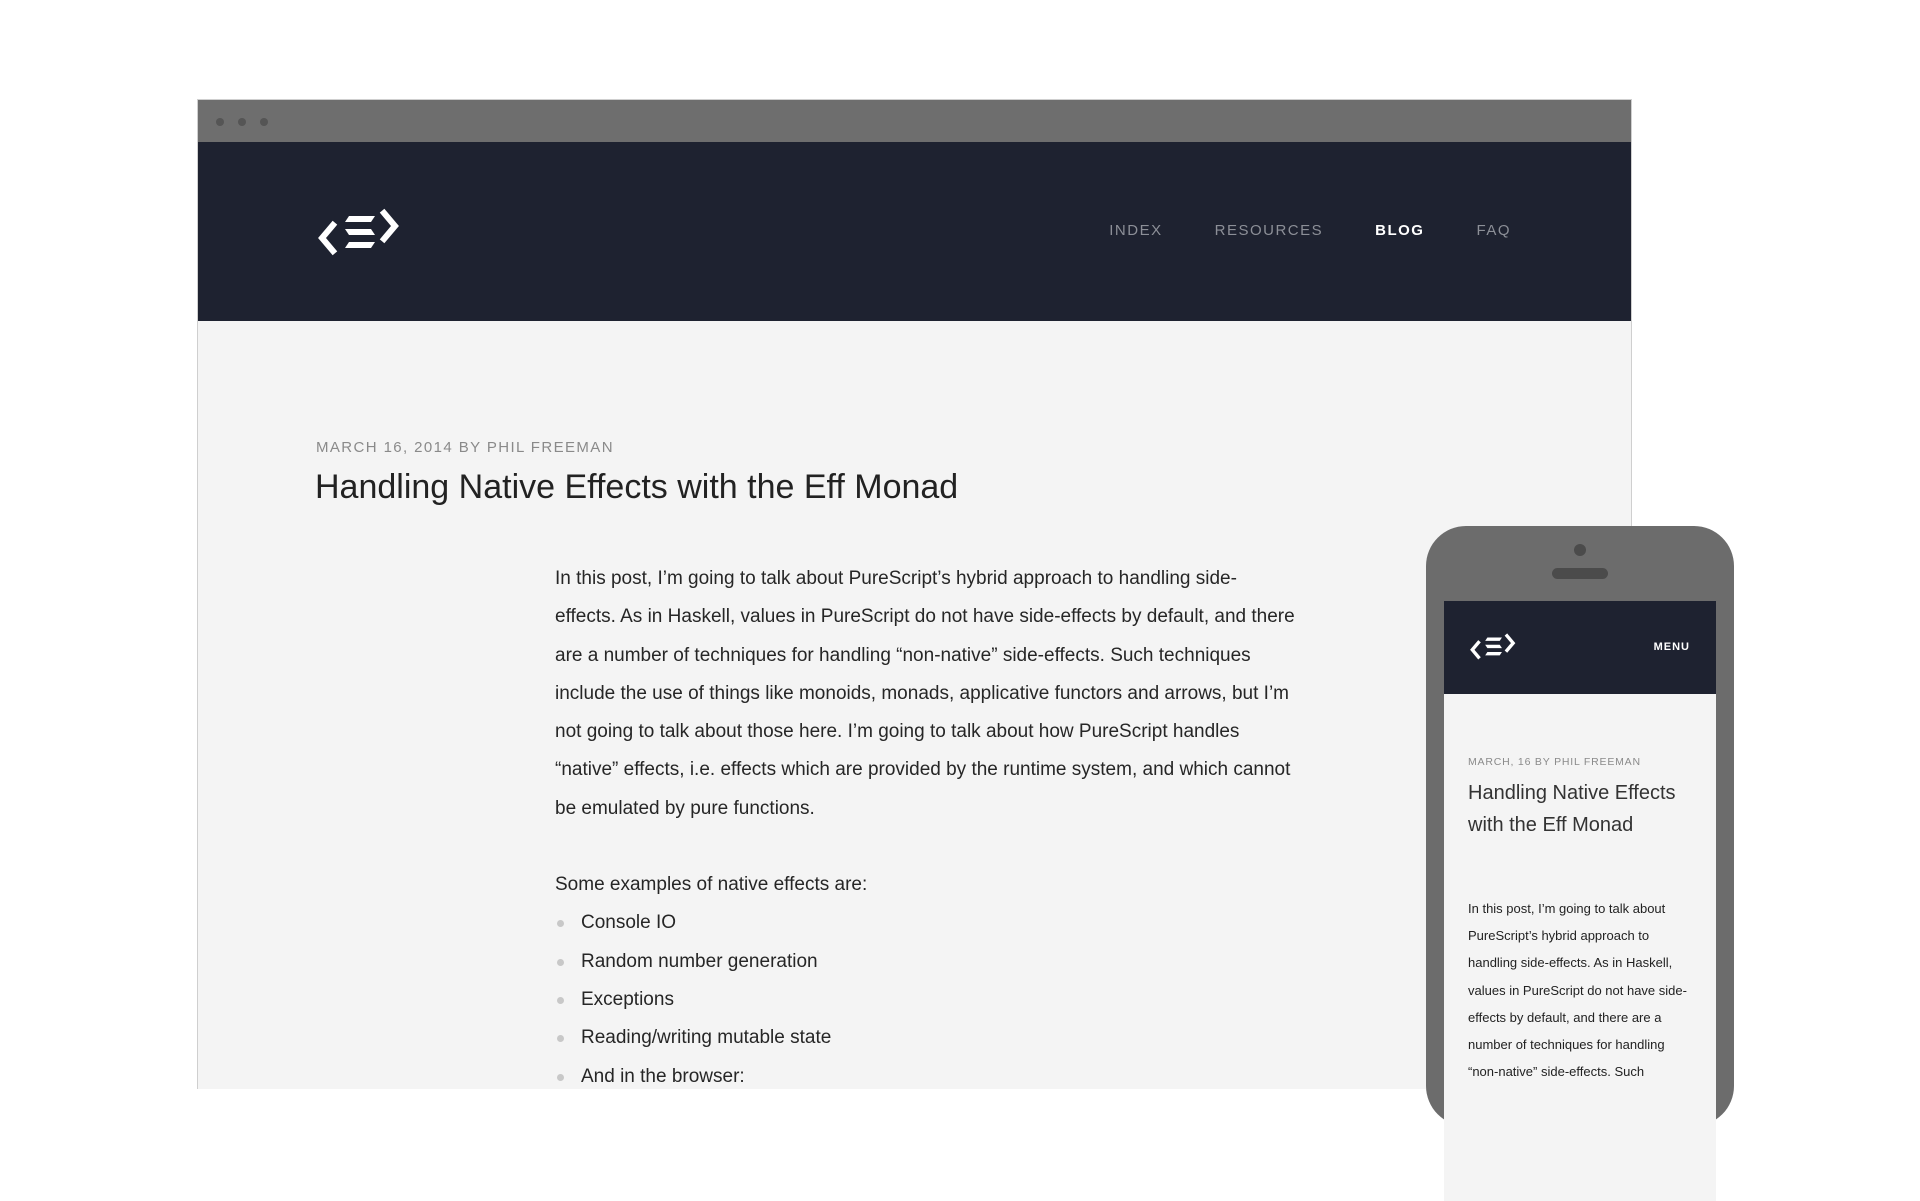  What do you see at coordinates (914, 231) in the screenshot?
I see `site-header: INDEX RESOURCES BLOG FAQ` at bounding box center [914, 231].